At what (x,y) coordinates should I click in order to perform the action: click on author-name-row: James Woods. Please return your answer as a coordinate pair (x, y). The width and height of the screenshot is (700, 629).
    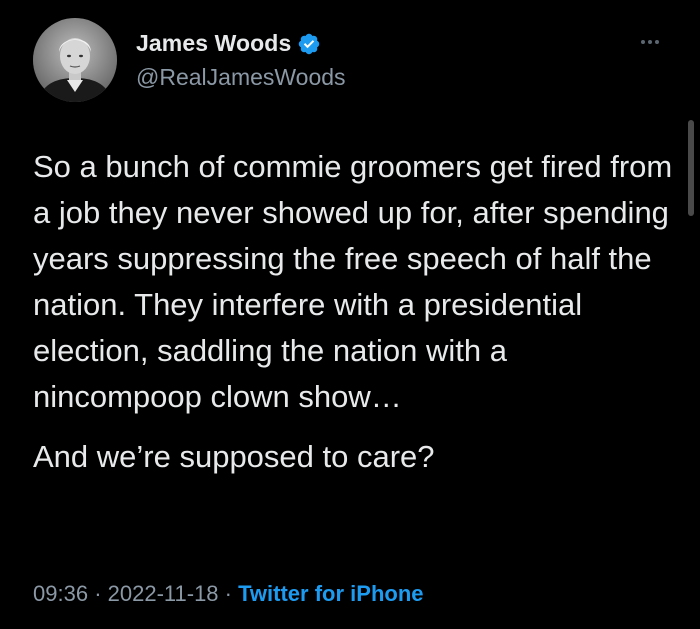
    Looking at the image, I should click on (228, 43).